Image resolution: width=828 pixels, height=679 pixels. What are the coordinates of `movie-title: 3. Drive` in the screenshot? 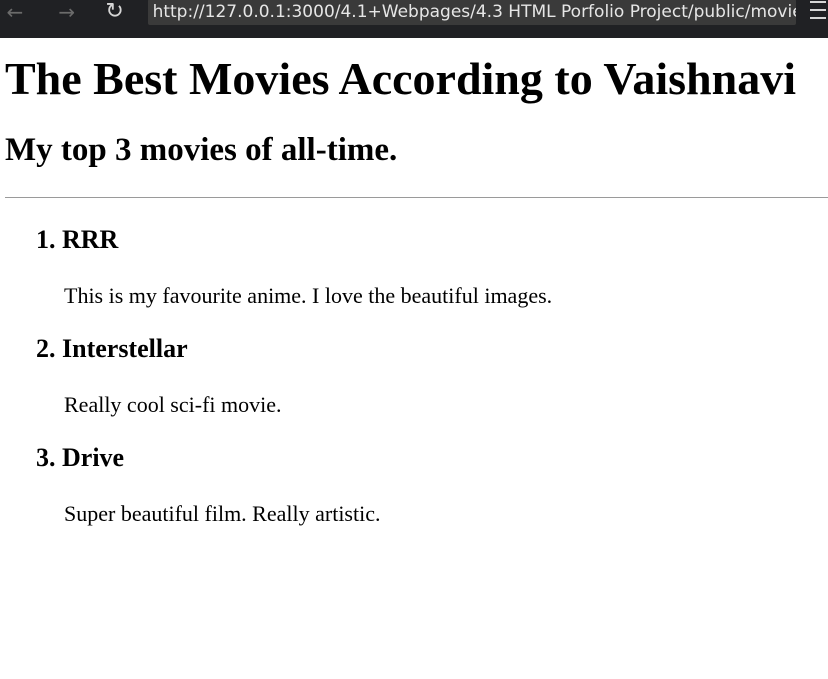 It's located at (432, 458).